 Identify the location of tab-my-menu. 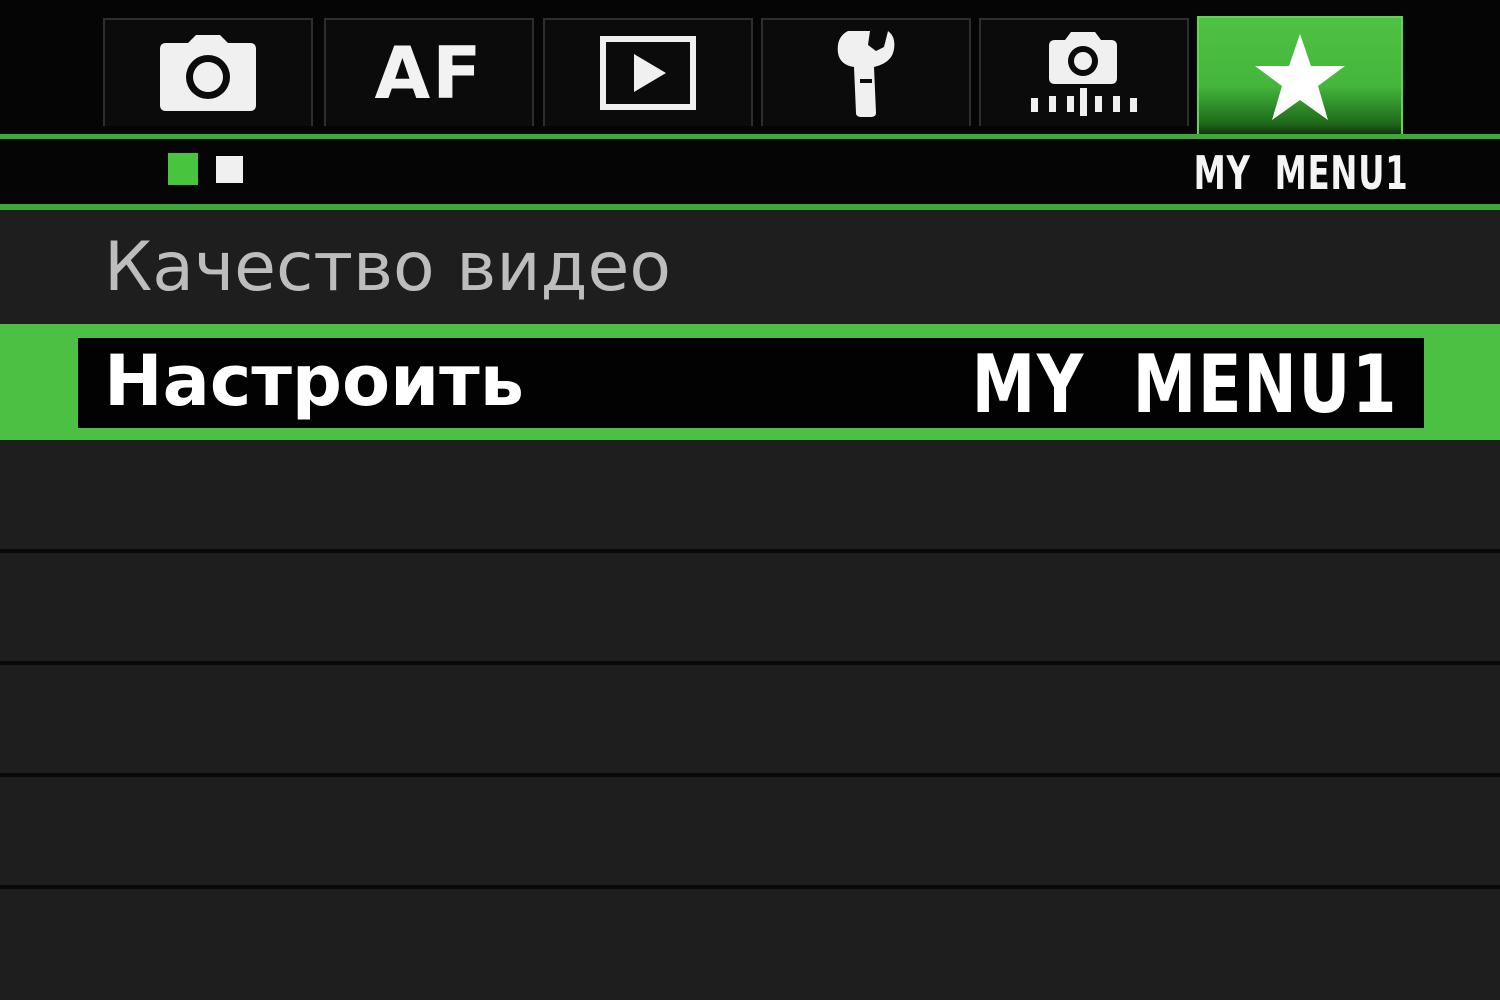
(1300, 79).